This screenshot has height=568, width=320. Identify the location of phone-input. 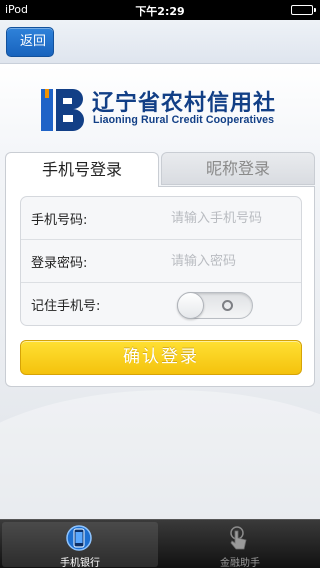
(224, 218).